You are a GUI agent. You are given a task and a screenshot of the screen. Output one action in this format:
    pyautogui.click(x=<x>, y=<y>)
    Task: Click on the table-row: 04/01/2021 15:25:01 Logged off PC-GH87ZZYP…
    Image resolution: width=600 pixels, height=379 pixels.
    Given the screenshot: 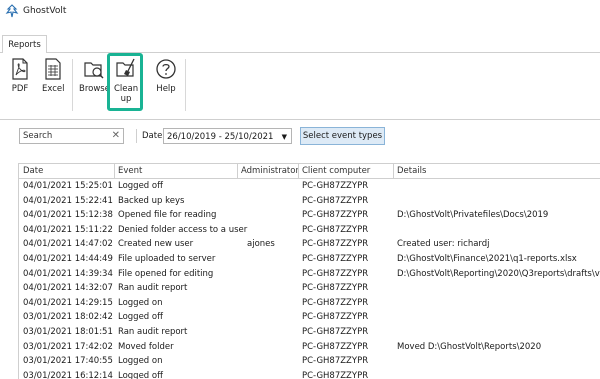 What is the action you would take?
    pyautogui.click(x=309, y=186)
    